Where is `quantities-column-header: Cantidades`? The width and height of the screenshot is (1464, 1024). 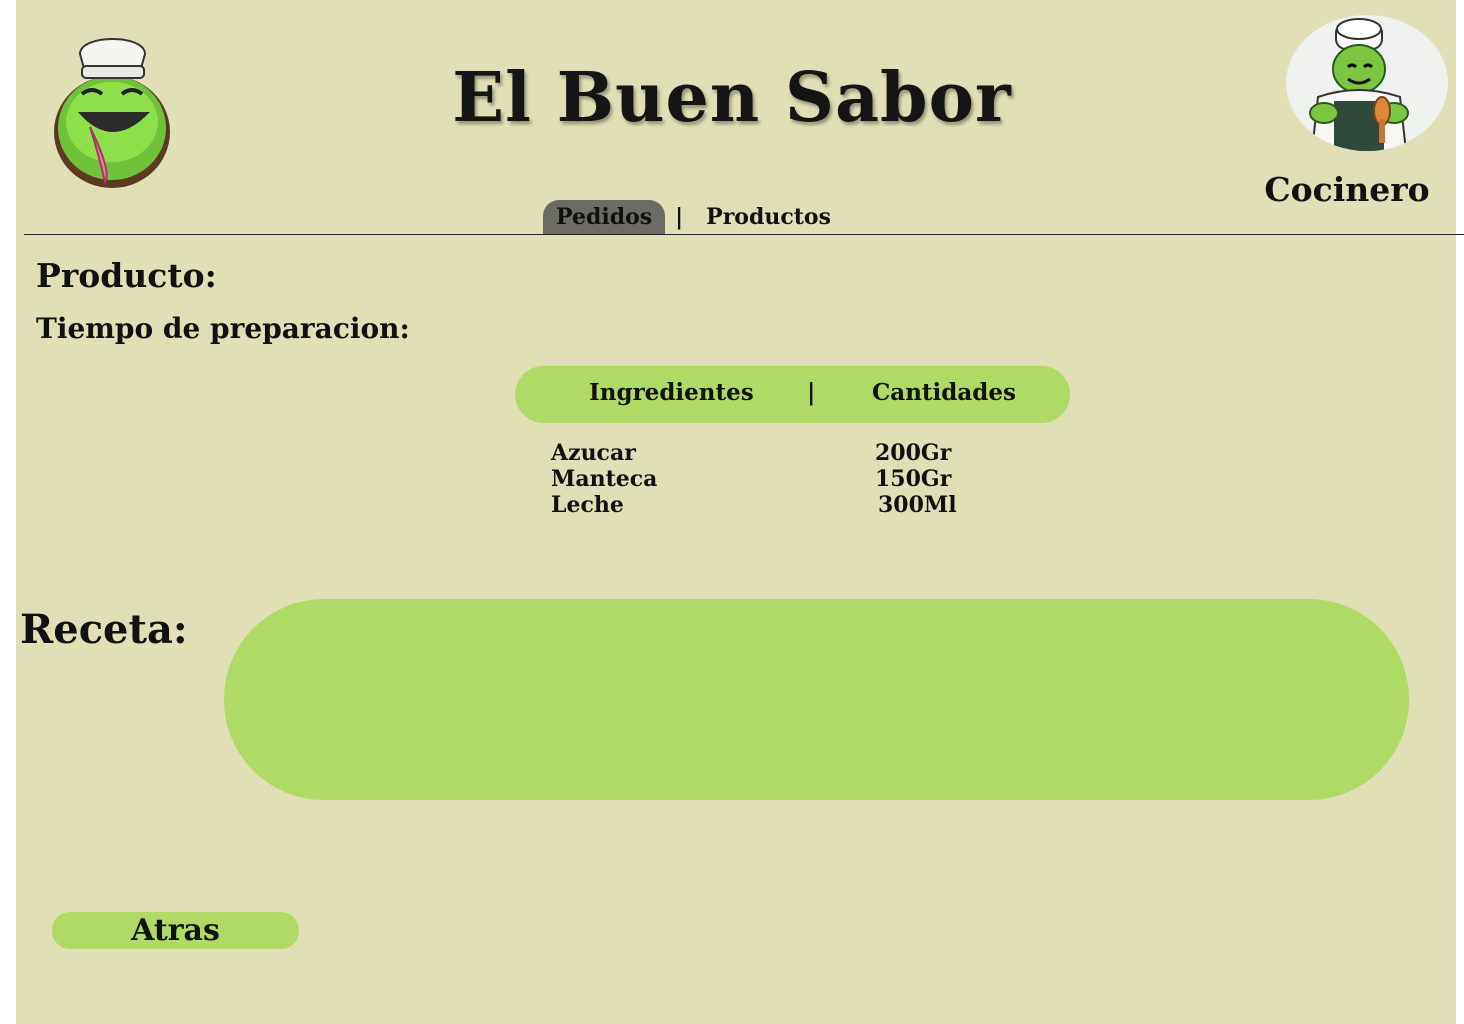
quantities-column-header: Cantidades is located at coordinates (944, 392).